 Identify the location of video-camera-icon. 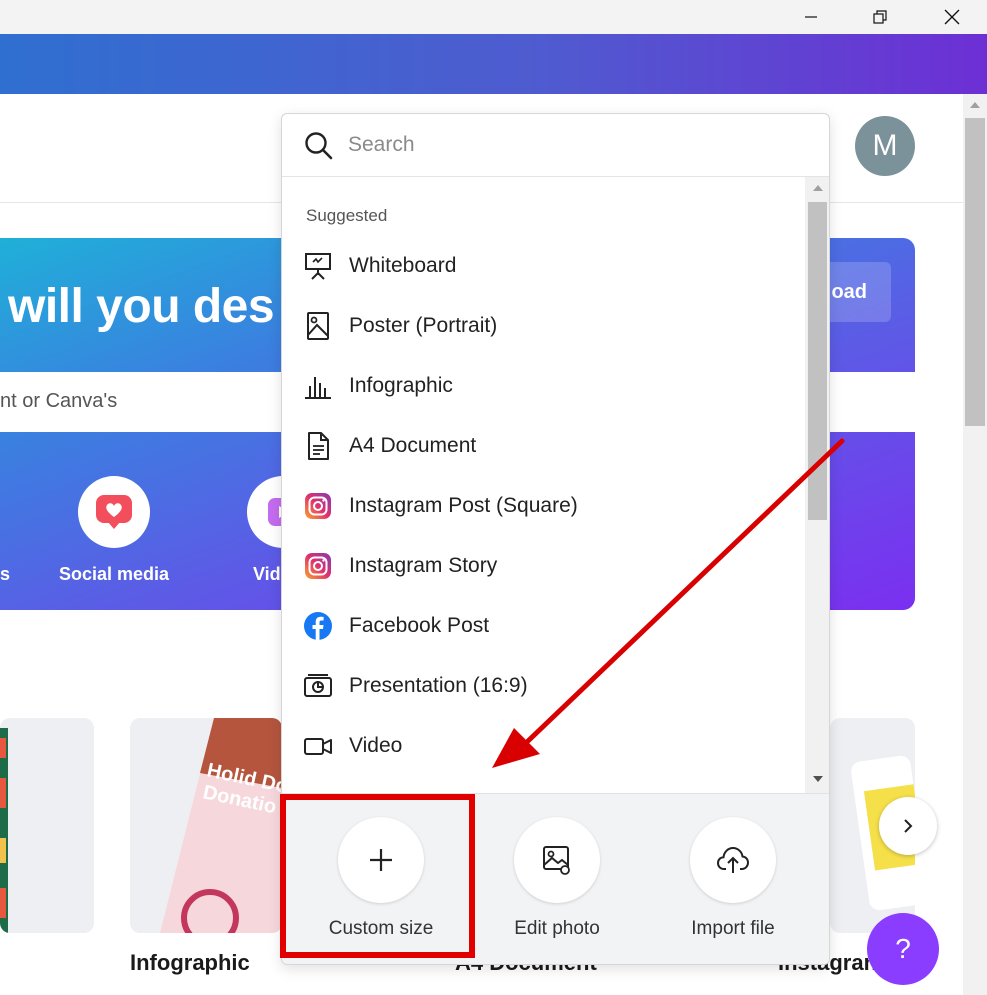
(318, 746).